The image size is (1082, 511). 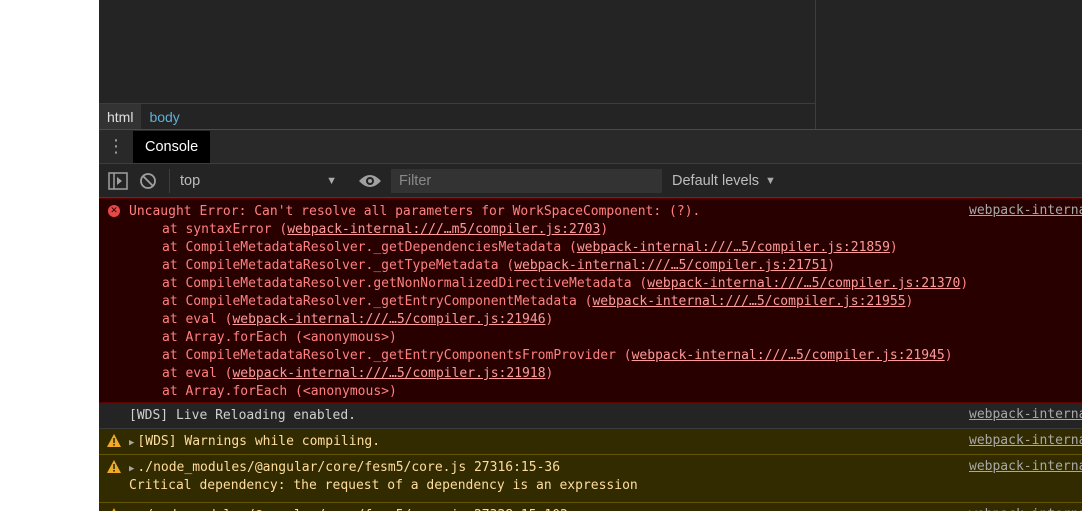 I want to click on log-levels-dropdown: Default levels ▼, so click(x=724, y=181).